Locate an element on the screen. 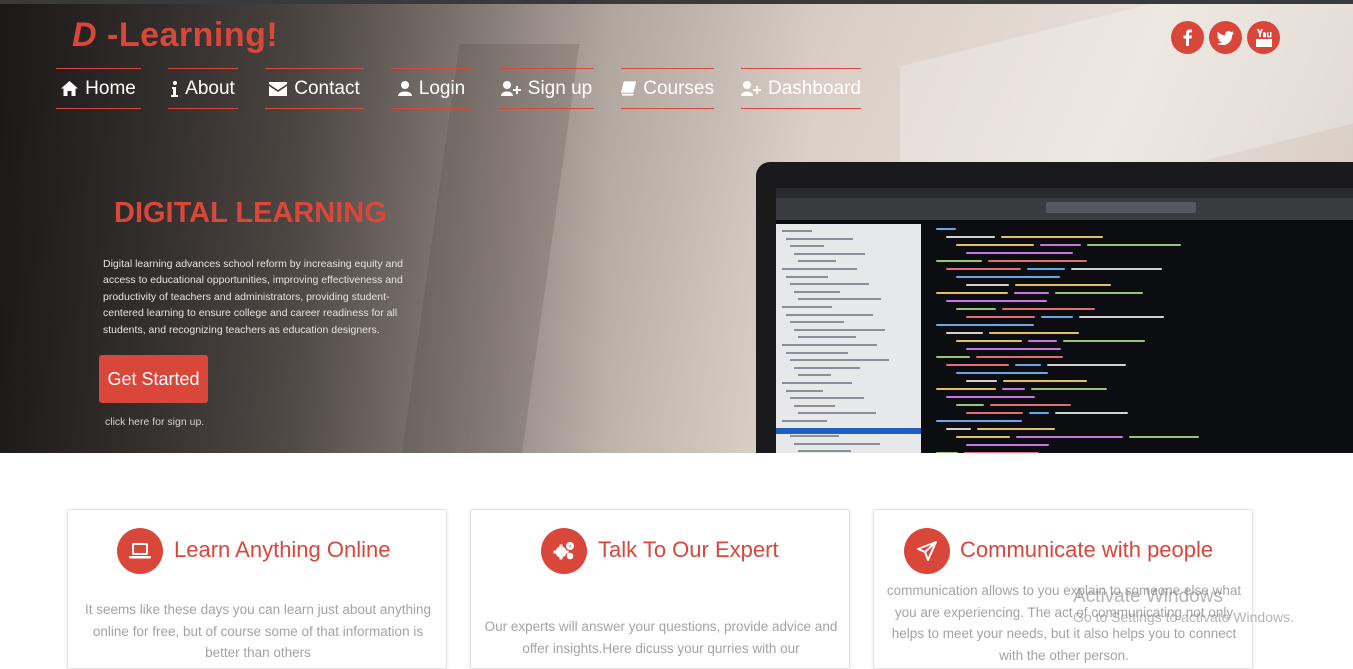 This screenshot has width=1353, height=669. paper-plane-badge is located at coordinates (927, 551).